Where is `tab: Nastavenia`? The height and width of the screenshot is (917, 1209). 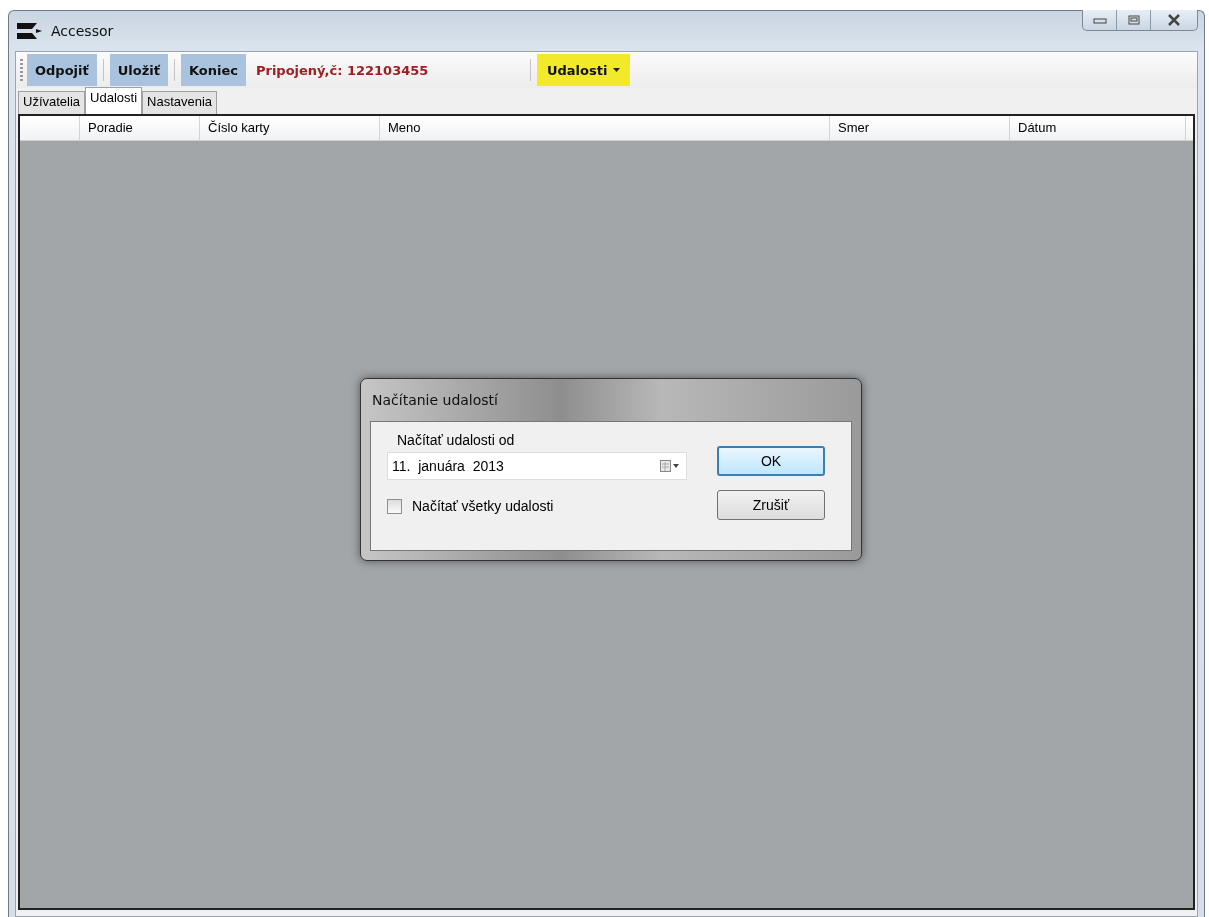
tab: Nastavenia is located at coordinates (180, 102).